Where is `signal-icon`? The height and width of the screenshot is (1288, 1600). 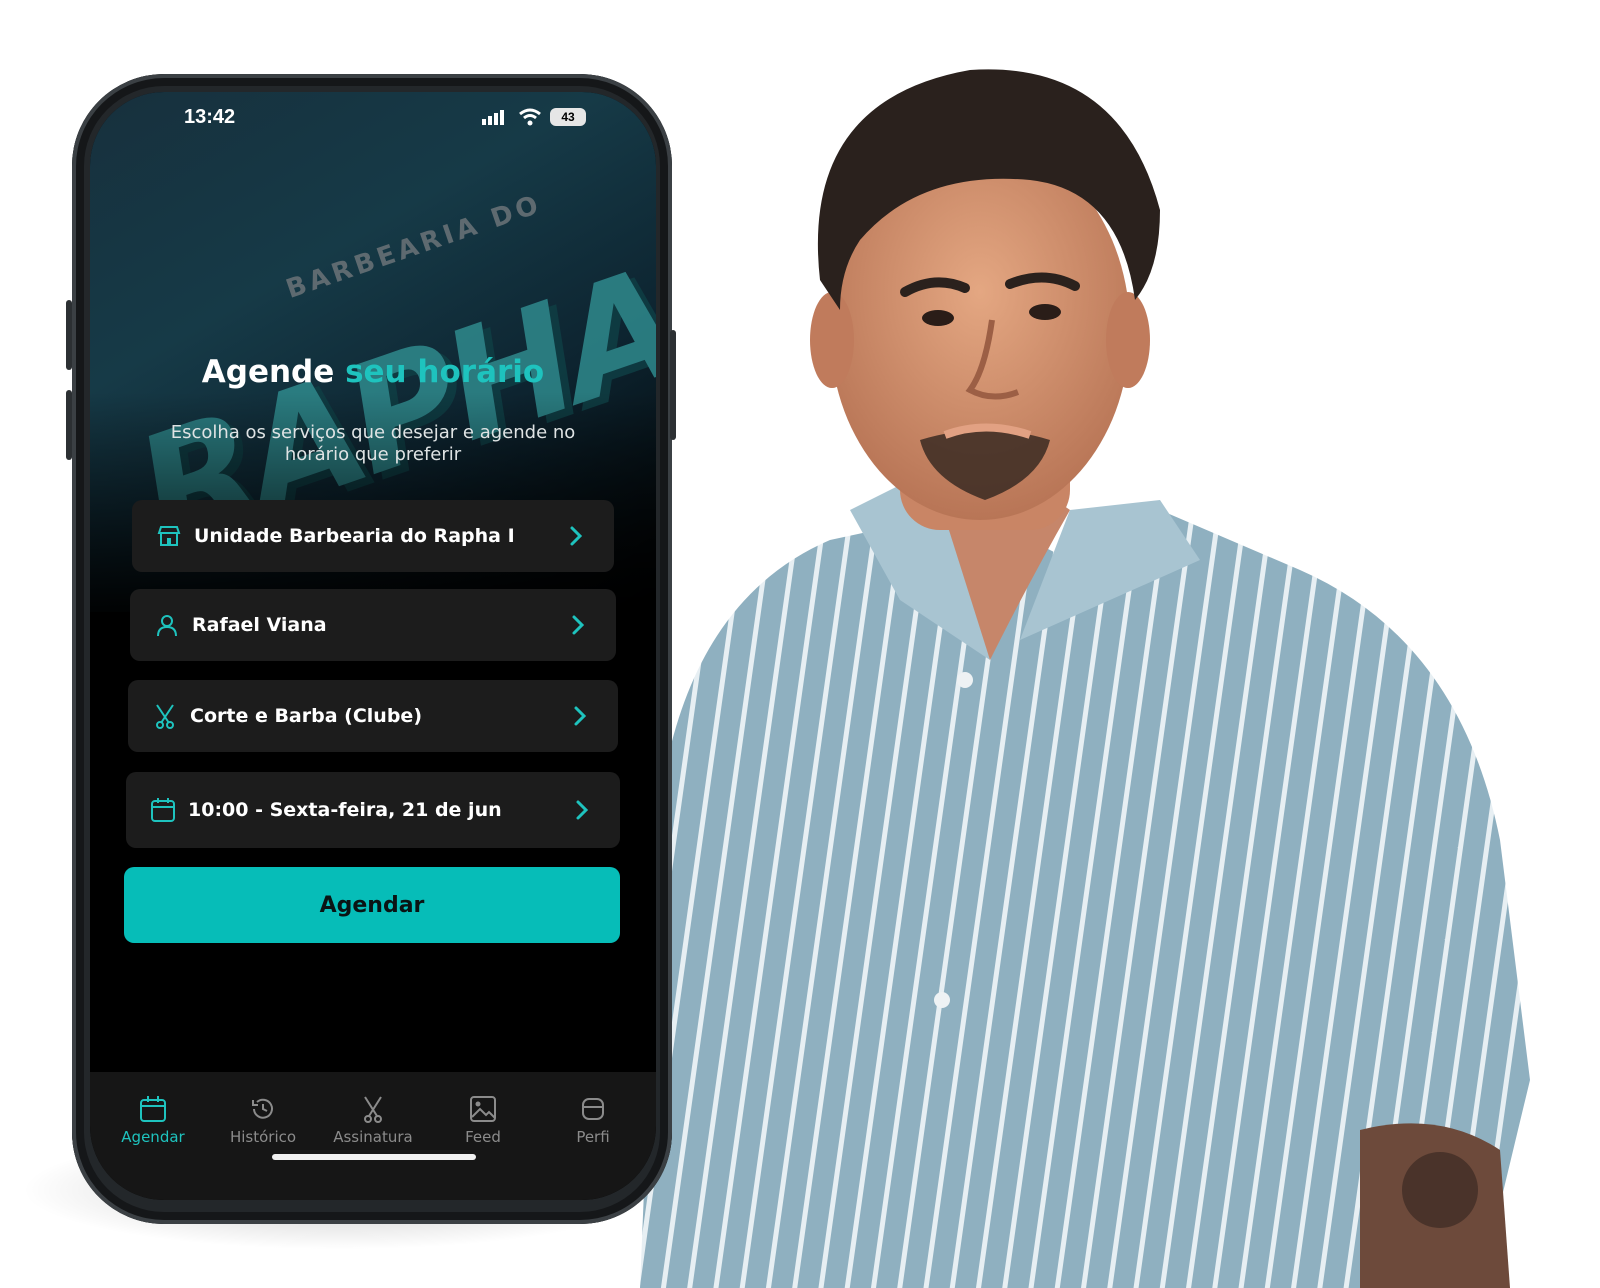
signal-icon is located at coordinates (493, 117).